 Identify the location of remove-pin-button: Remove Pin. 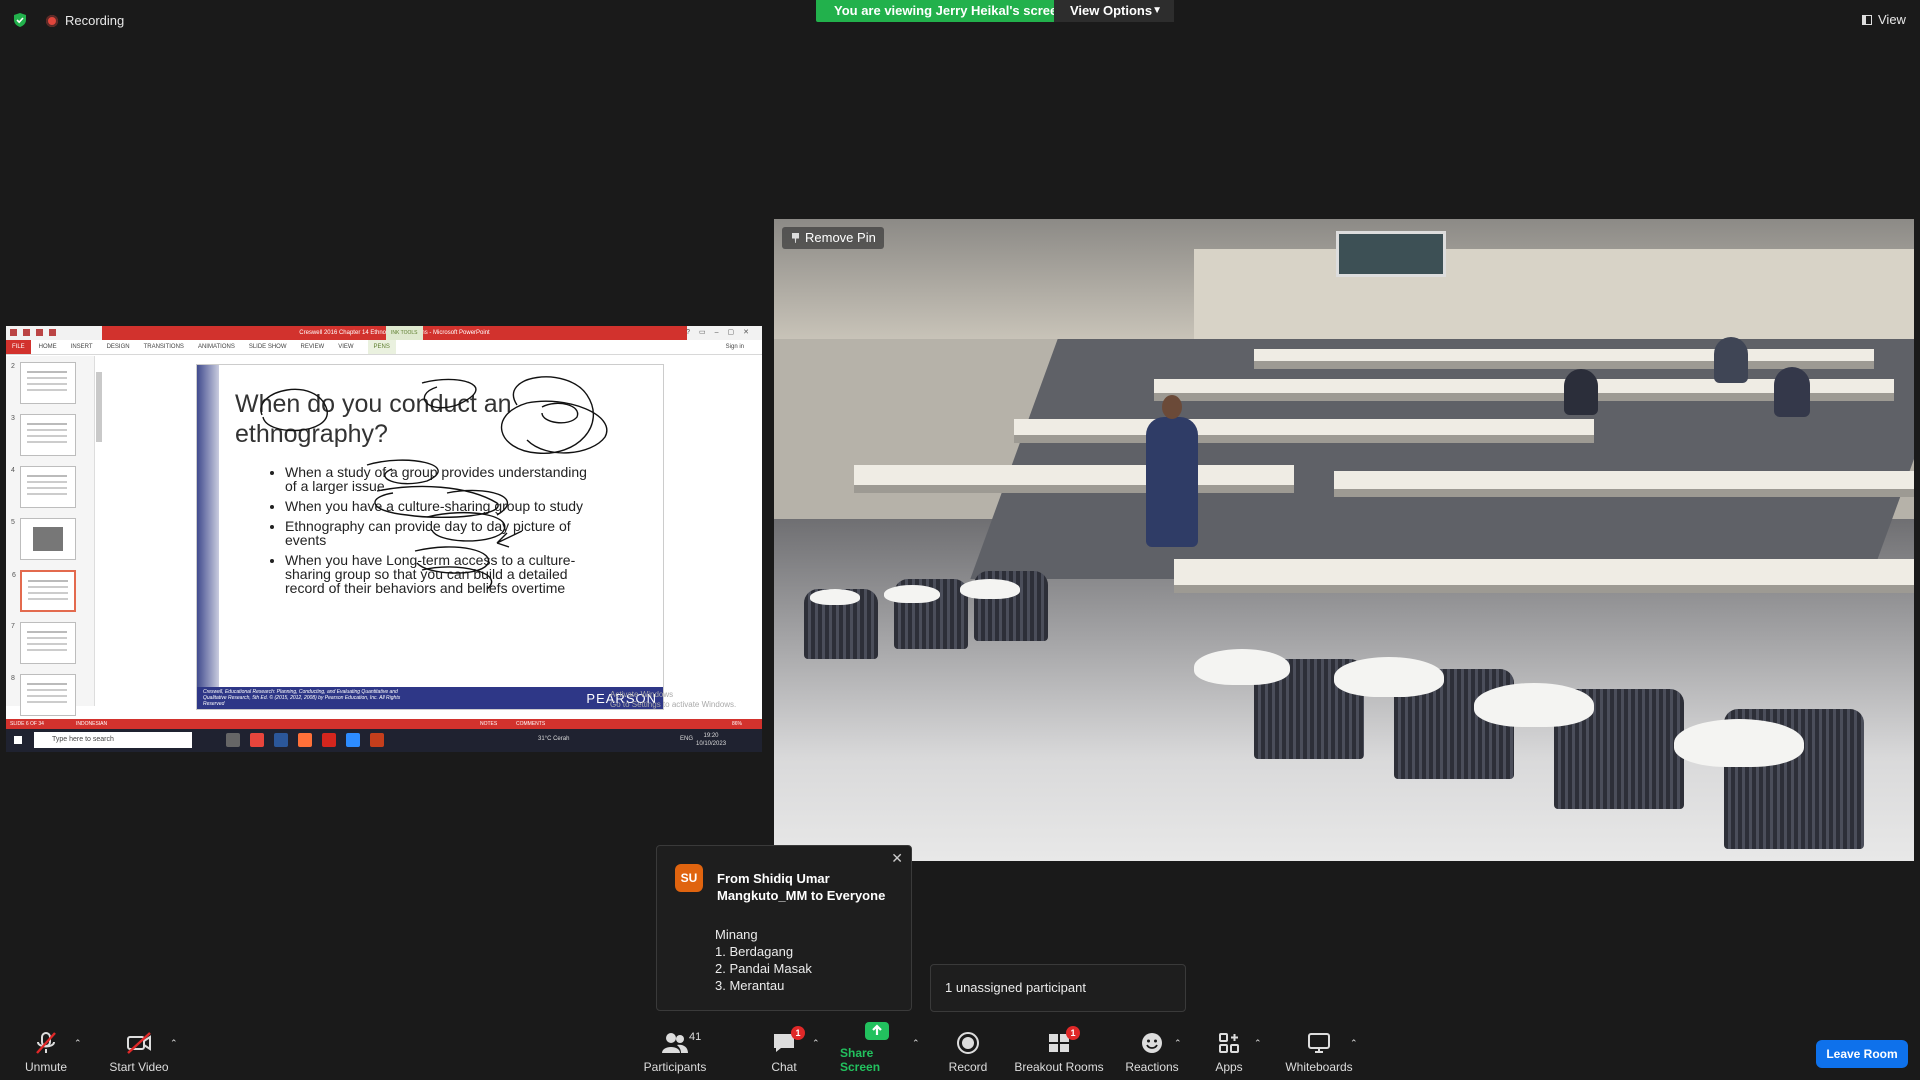
(833, 238).